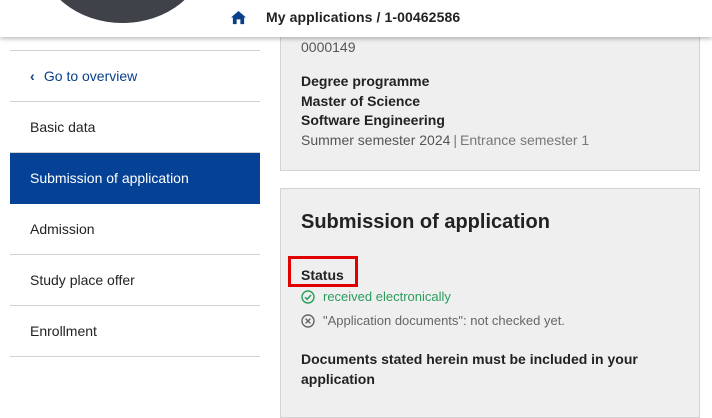  Describe the element at coordinates (32, 76) in the screenshot. I see `chevron-left-icon: ‹` at that location.